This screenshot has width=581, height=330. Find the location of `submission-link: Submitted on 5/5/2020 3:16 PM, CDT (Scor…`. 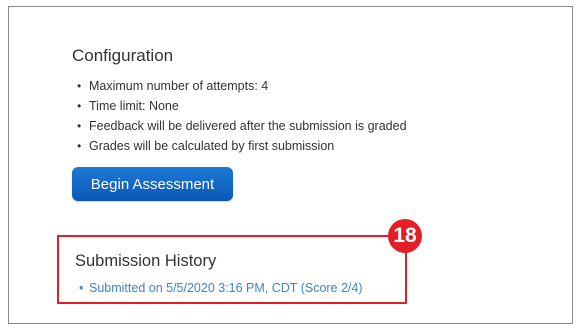

submission-link: Submitted on 5/5/2020 3:16 PM, CDT (Scor… is located at coordinates (226, 288).